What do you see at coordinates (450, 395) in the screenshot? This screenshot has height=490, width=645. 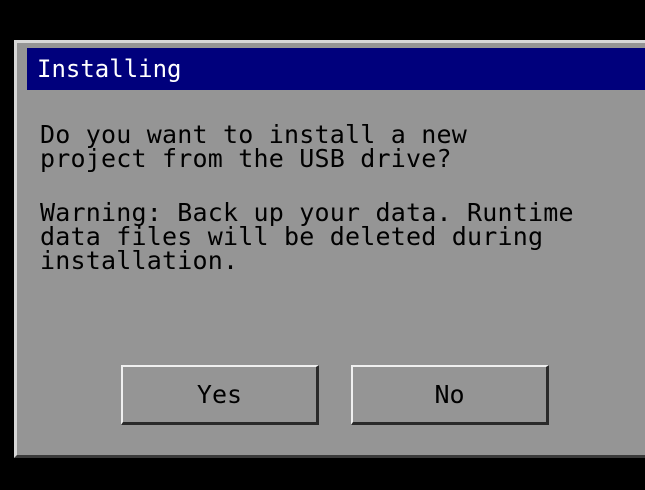 I see `no-button: No` at bounding box center [450, 395].